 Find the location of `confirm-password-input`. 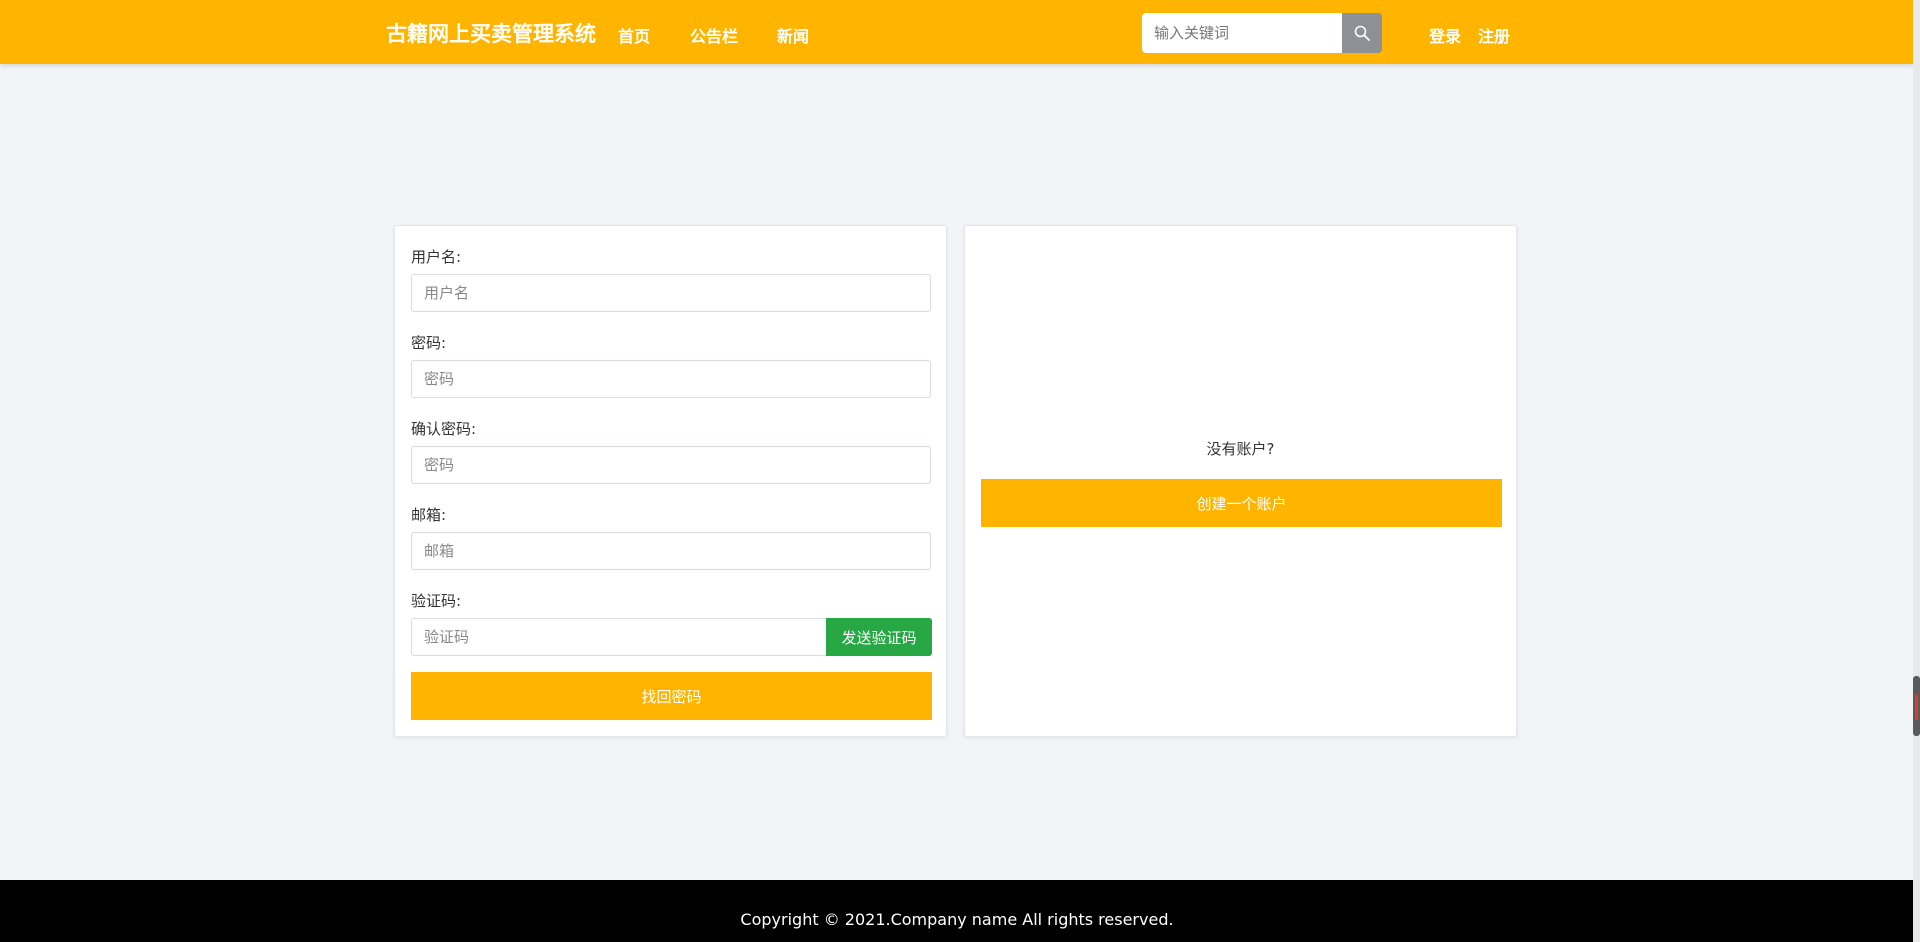

confirm-password-input is located at coordinates (671, 465).